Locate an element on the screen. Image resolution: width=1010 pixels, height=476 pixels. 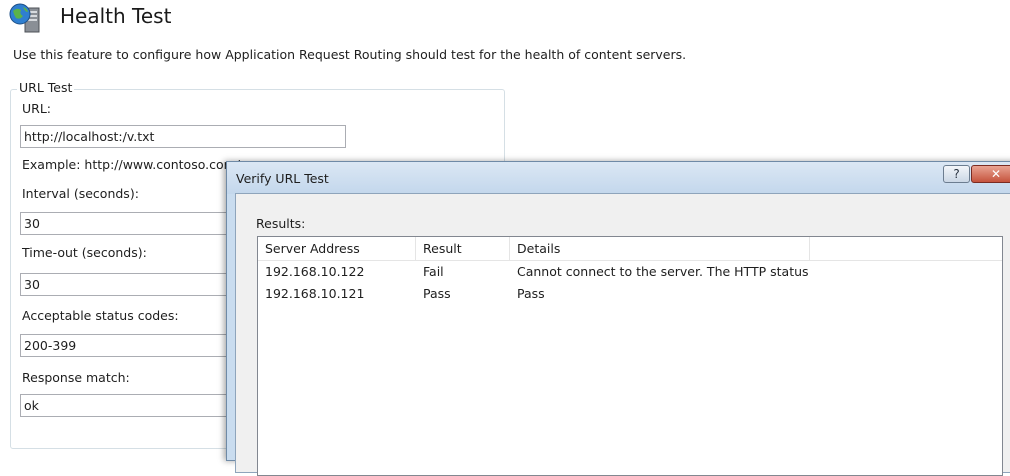
dialog-title: Verify URL Test is located at coordinates (282, 178).